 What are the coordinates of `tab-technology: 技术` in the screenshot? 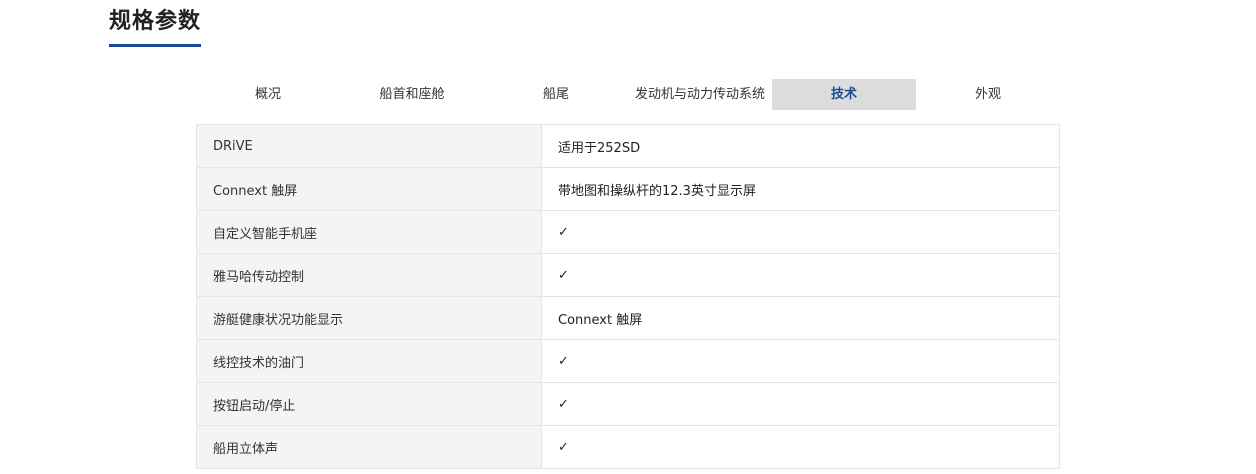 It's located at (844, 94).